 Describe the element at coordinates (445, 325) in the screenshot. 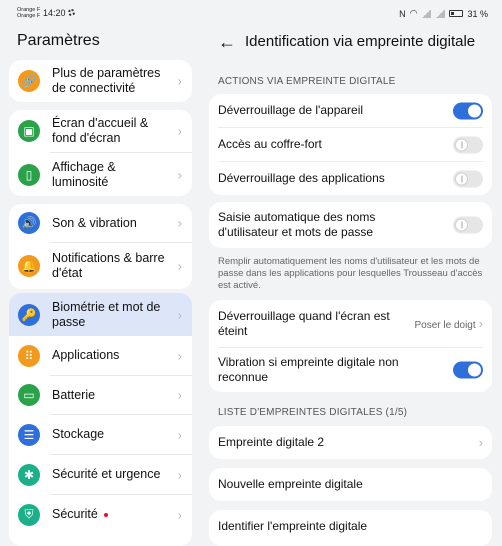

I see `screen-off-value-text: Poser le doigt` at that location.